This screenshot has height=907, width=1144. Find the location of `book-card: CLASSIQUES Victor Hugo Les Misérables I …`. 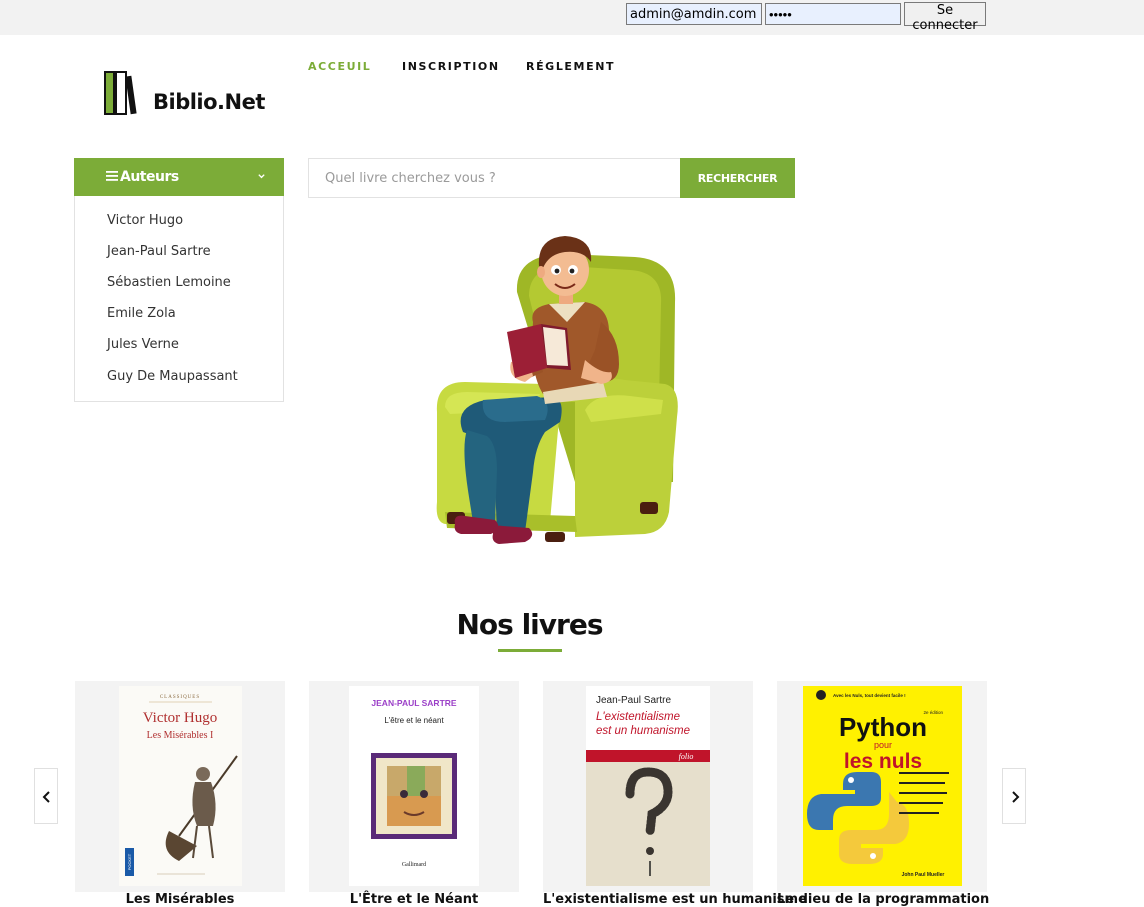

book-card: CLASSIQUES Victor Hugo Les Misérables I … is located at coordinates (180, 794).